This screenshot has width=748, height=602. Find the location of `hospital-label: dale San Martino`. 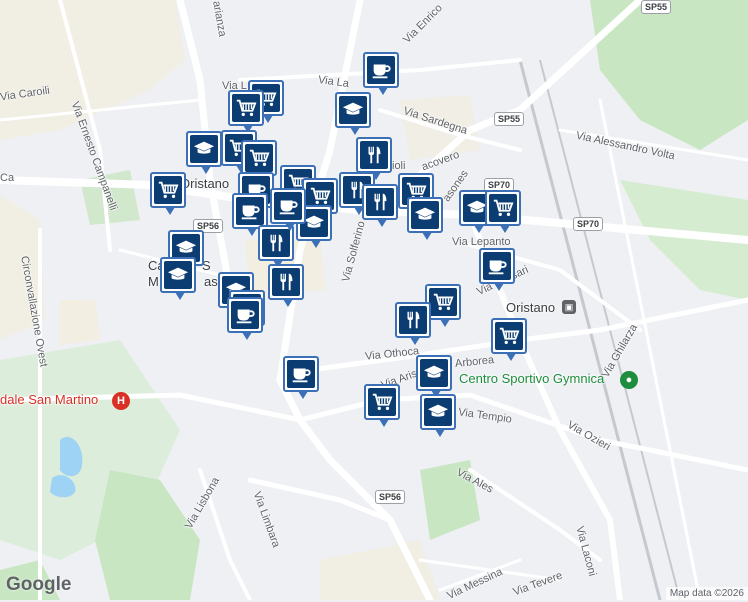

hospital-label: dale San Martino is located at coordinates (49, 399).